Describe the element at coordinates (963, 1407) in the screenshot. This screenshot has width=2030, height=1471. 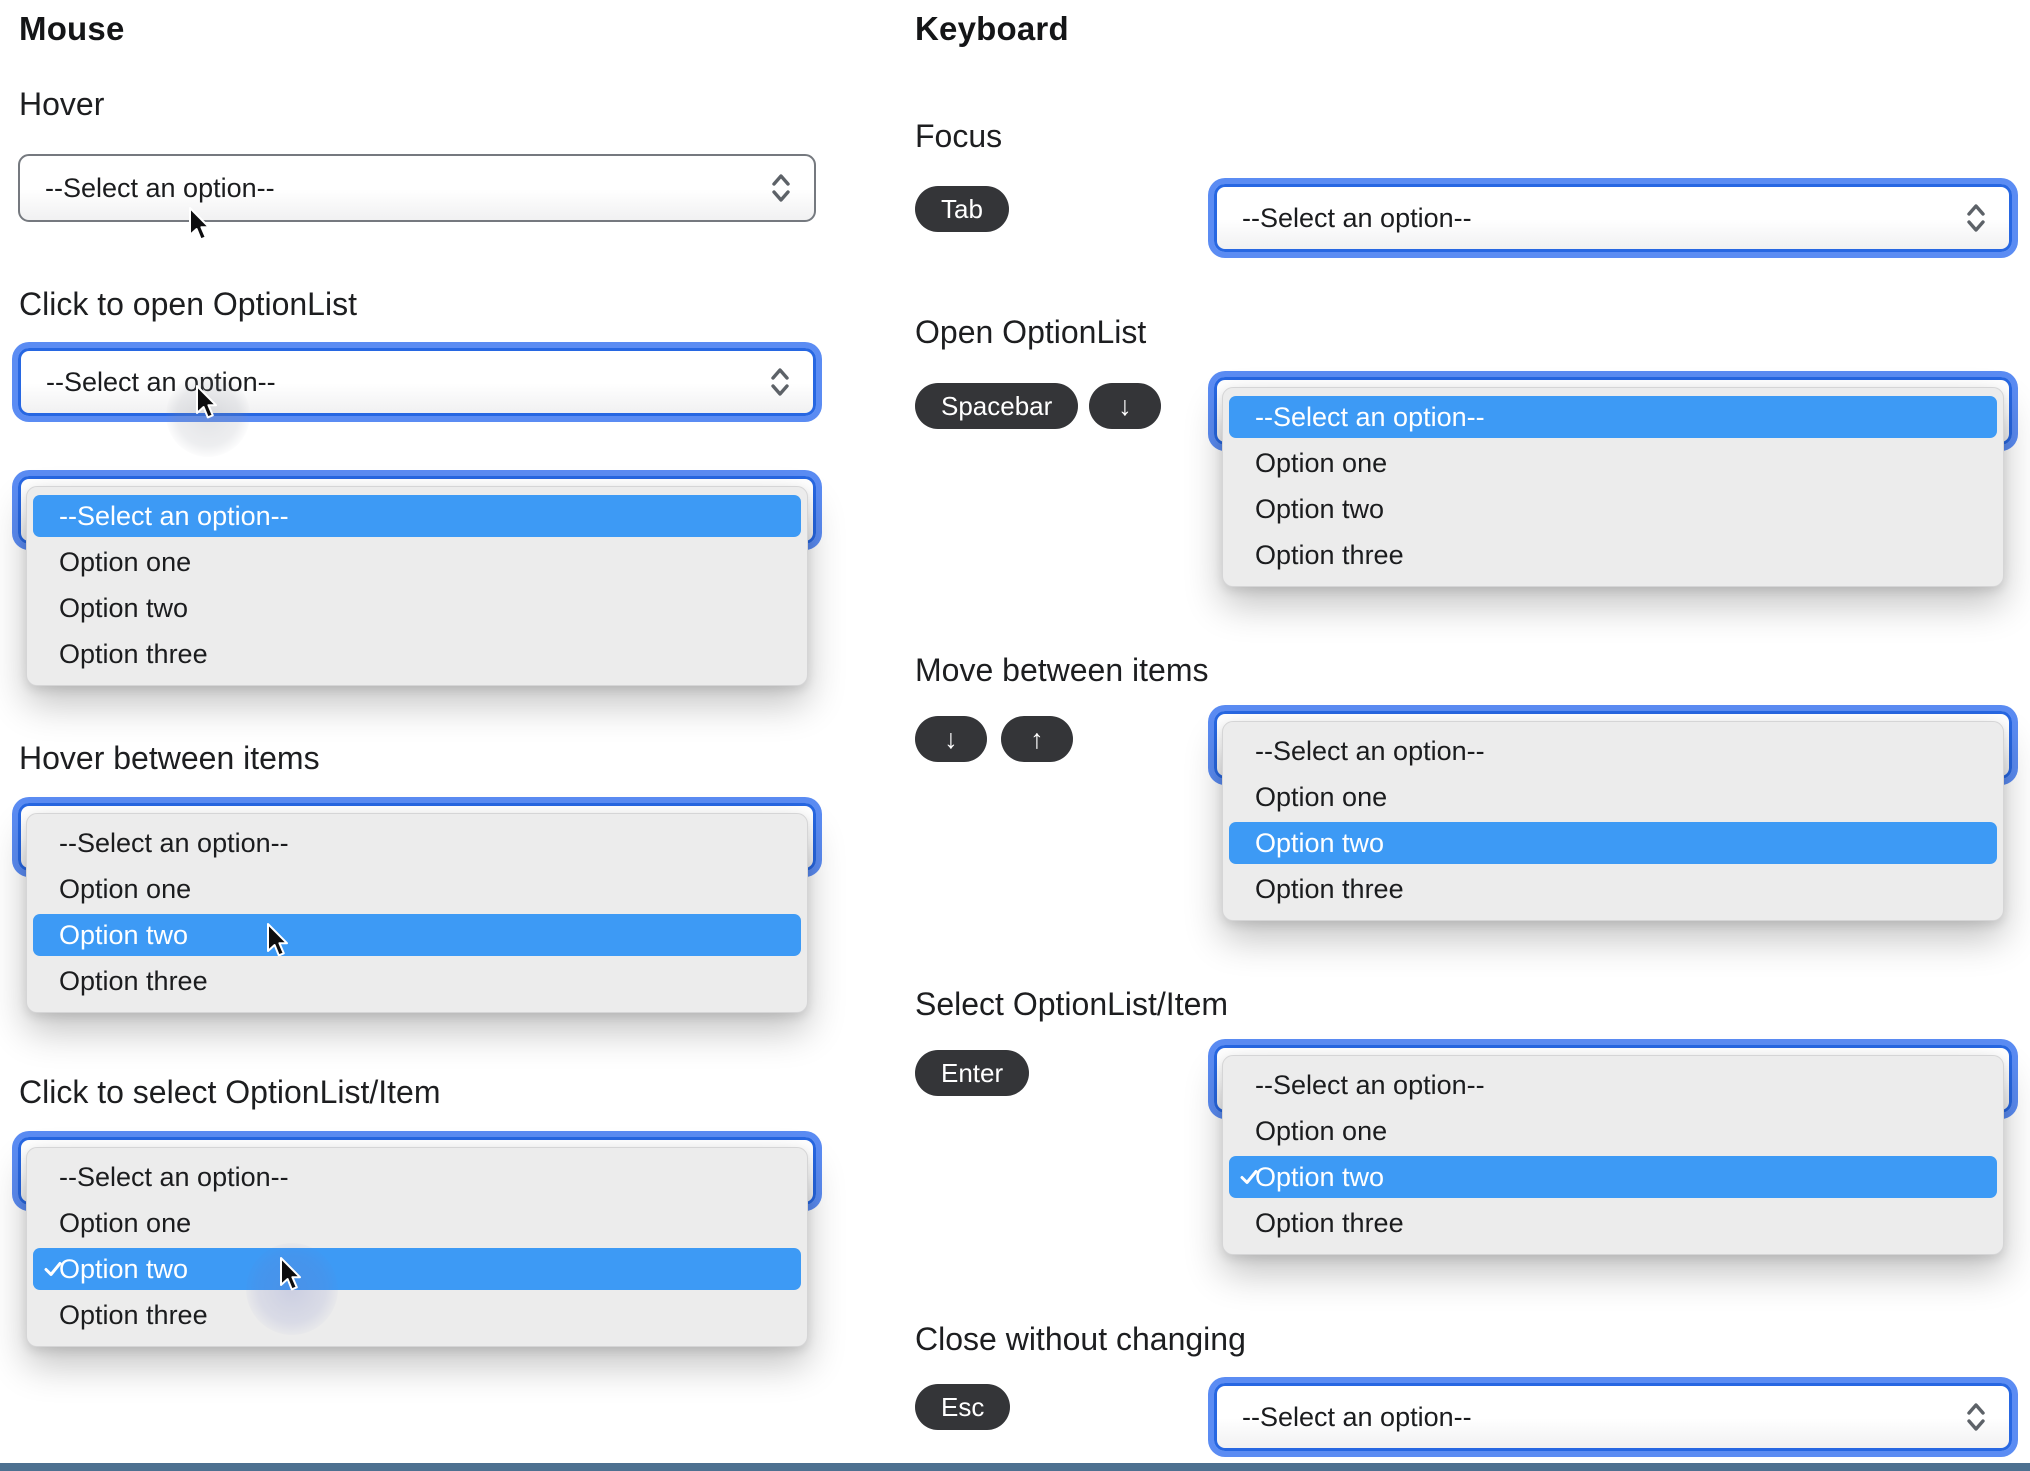
I see `key-badge-esc: Esc` at that location.